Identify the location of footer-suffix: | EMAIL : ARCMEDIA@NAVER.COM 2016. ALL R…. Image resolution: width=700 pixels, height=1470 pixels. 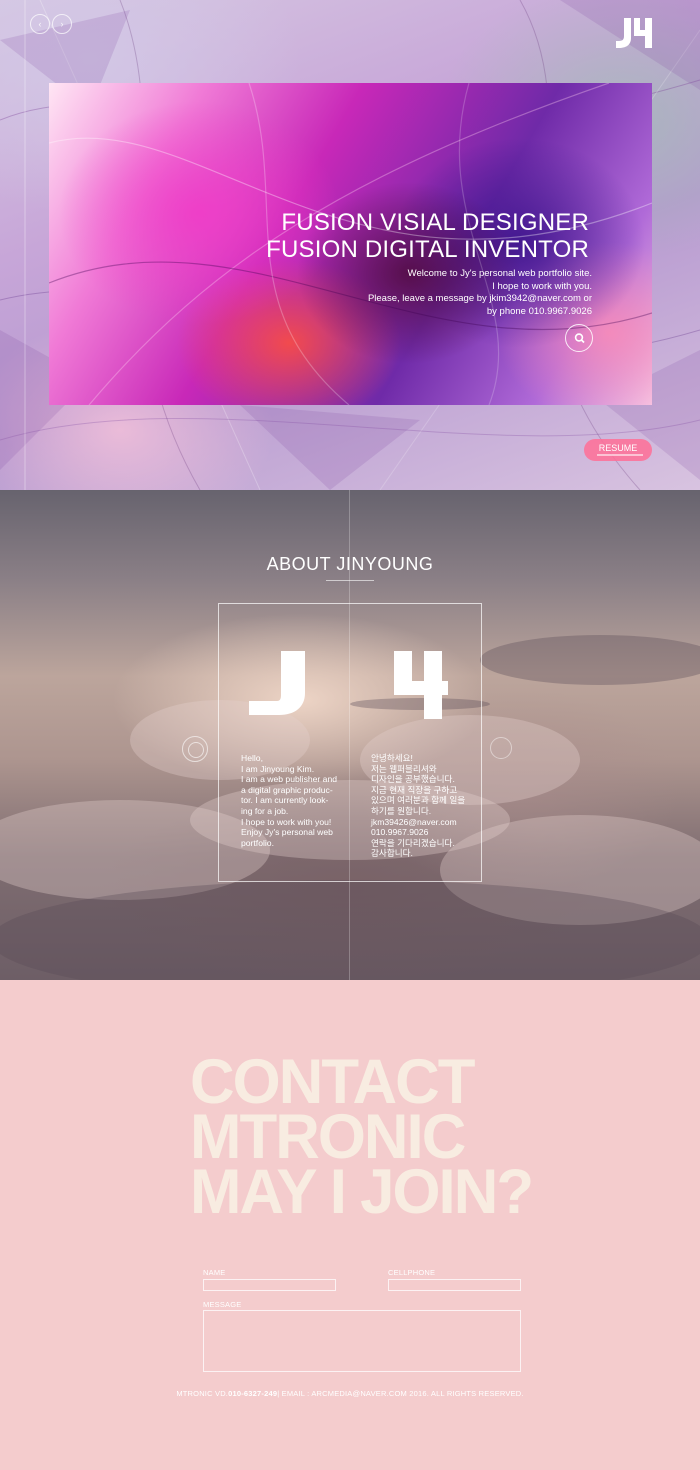
(400, 1393).